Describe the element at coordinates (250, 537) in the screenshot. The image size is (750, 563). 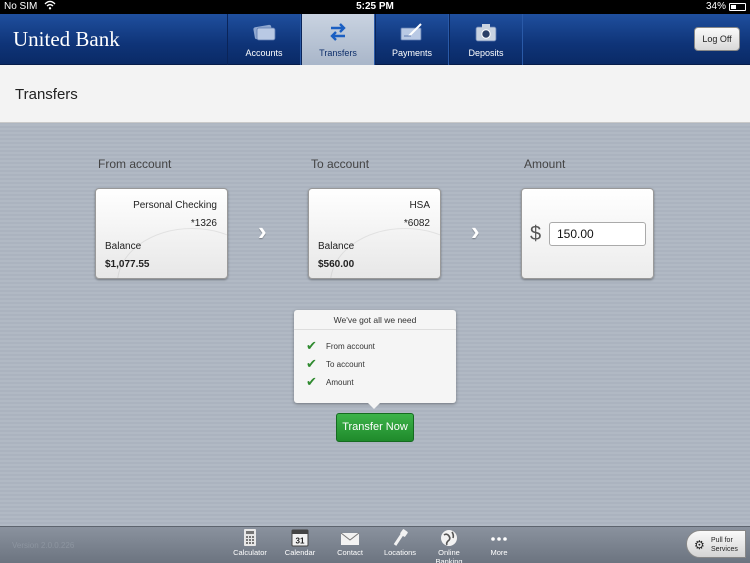
I see `calculator-icon` at that location.